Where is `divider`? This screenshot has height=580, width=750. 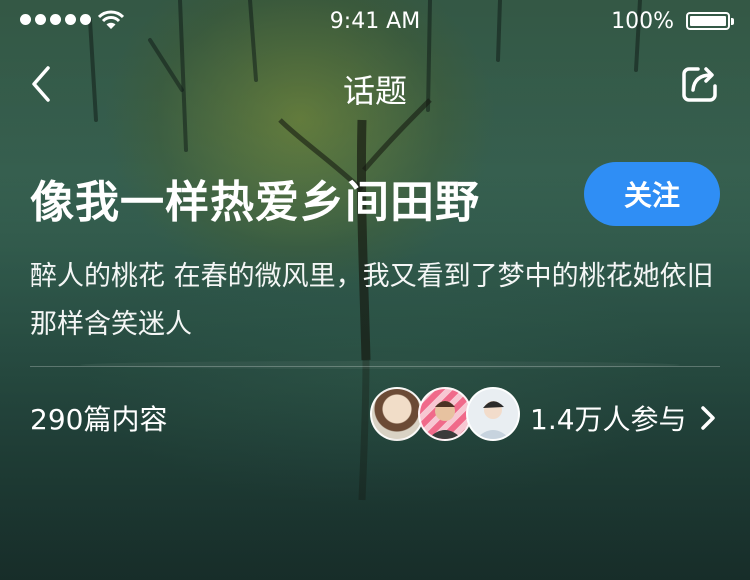
divider is located at coordinates (375, 366).